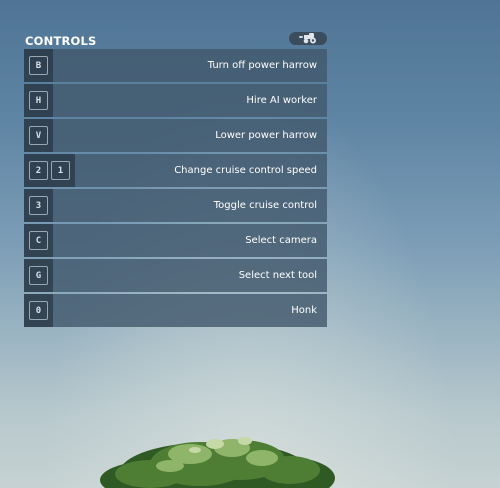  I want to click on key-binding-group: B, so click(38, 65).